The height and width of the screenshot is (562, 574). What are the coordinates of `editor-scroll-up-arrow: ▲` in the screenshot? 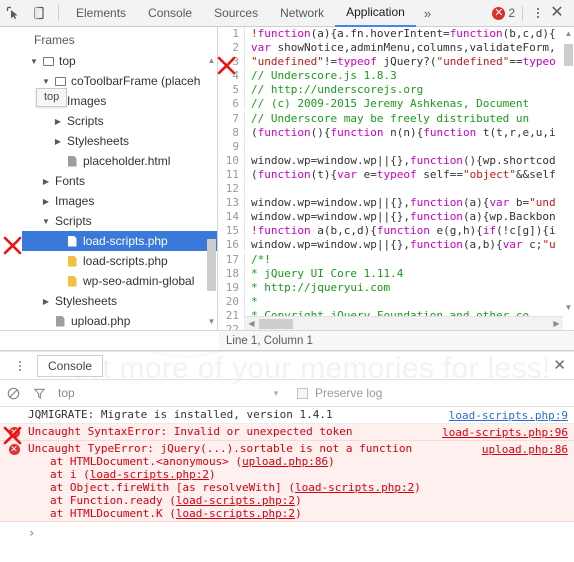 It's located at (568, 34).